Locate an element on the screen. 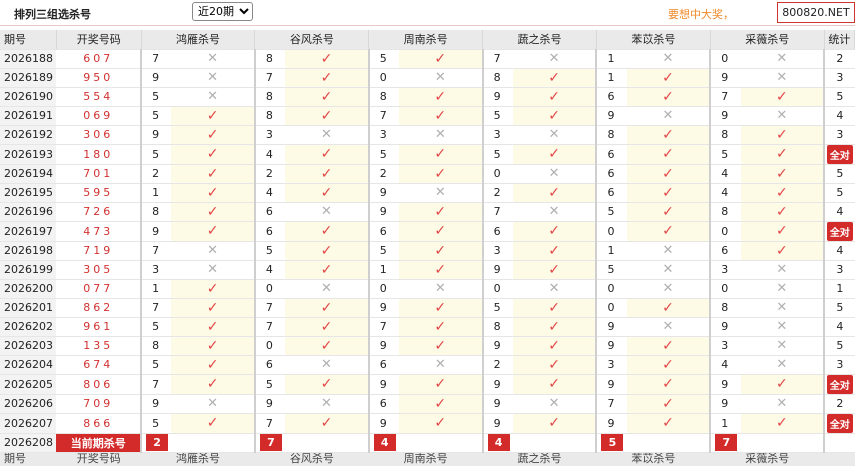 This screenshot has width=855, height=466. kill-number: 4 is located at coordinates (269, 270).